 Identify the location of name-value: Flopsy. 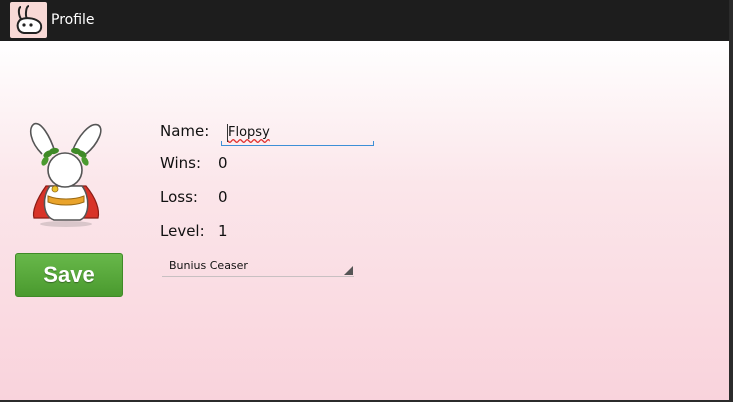
(249, 132).